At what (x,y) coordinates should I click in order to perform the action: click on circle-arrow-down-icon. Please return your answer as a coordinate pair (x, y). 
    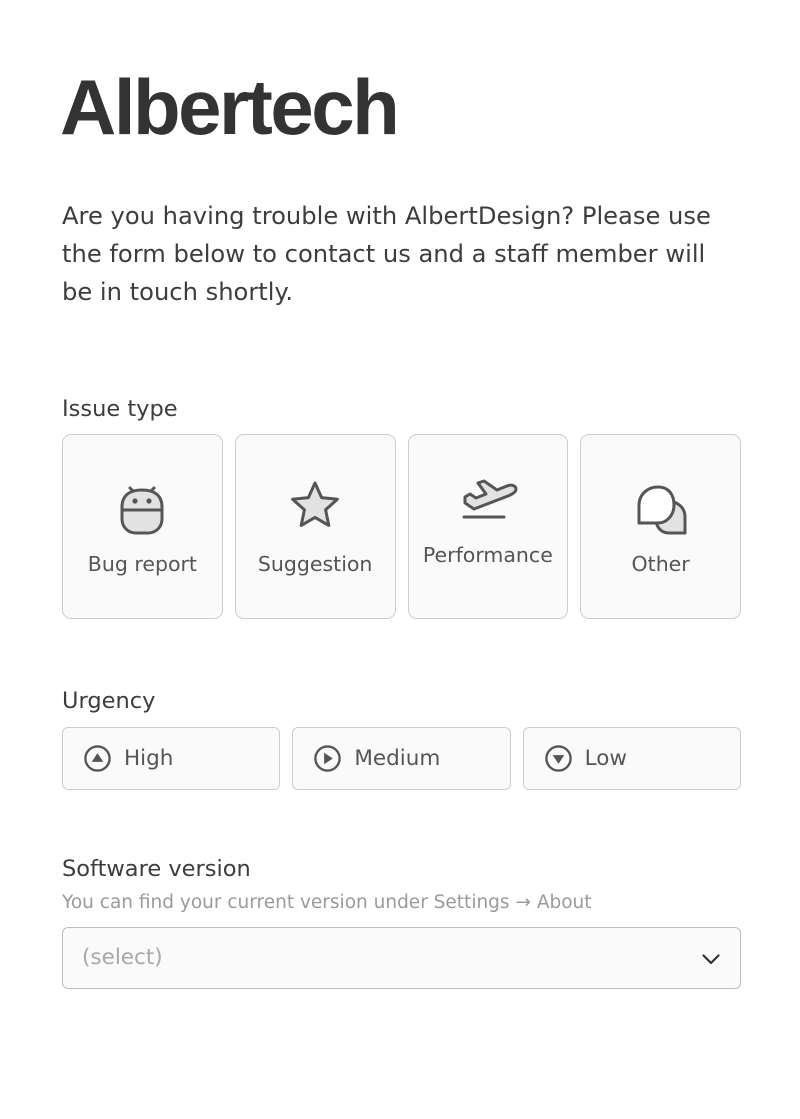
    Looking at the image, I should click on (558, 758).